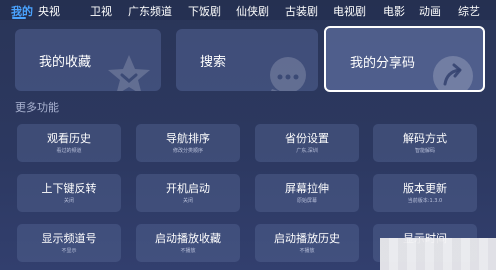 This screenshot has height=270, width=496. Describe the element at coordinates (65, 62) in the screenshot. I see `favorites-card-label: 我的收藏` at that location.